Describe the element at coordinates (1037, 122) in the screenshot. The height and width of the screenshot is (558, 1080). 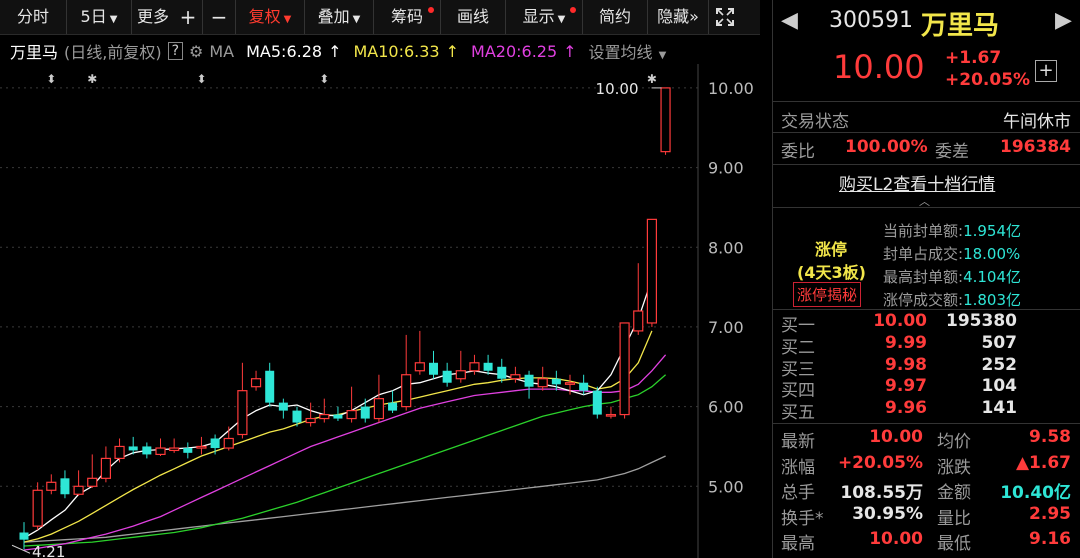
I see `status-value: 午间休市` at that location.